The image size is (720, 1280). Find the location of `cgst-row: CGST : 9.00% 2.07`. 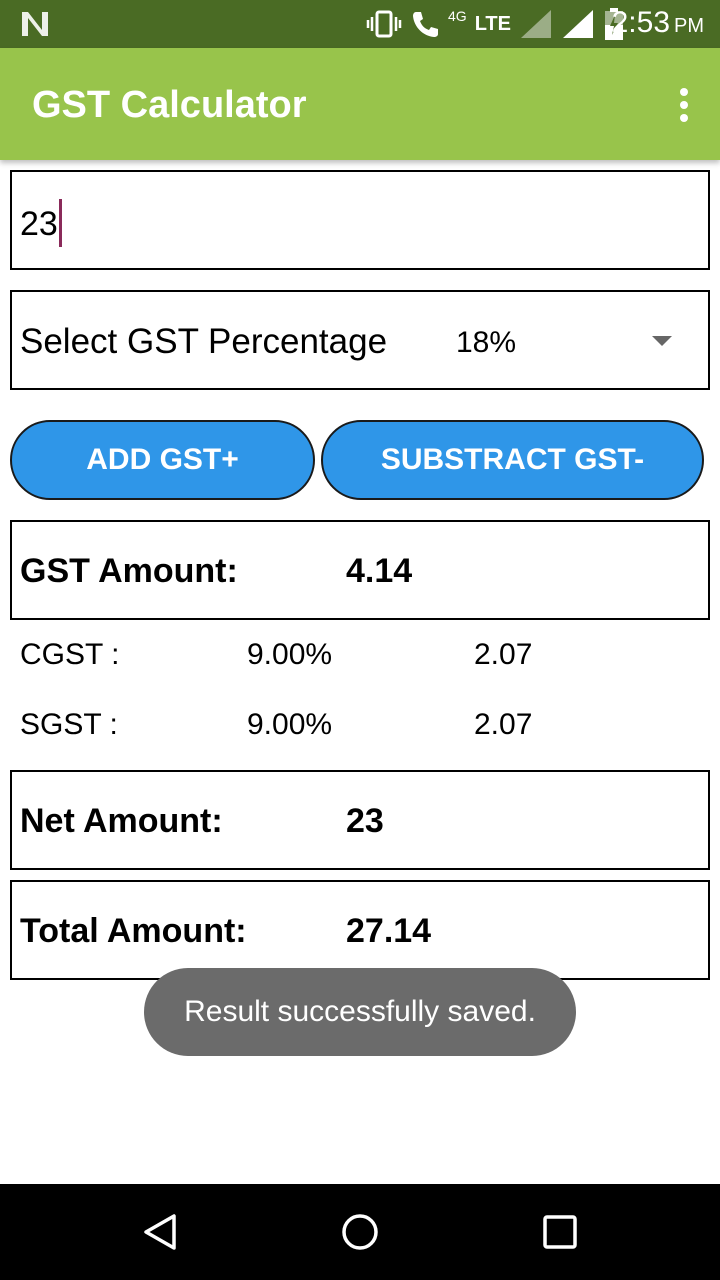

cgst-row: CGST : 9.00% 2.07 is located at coordinates (360, 658).